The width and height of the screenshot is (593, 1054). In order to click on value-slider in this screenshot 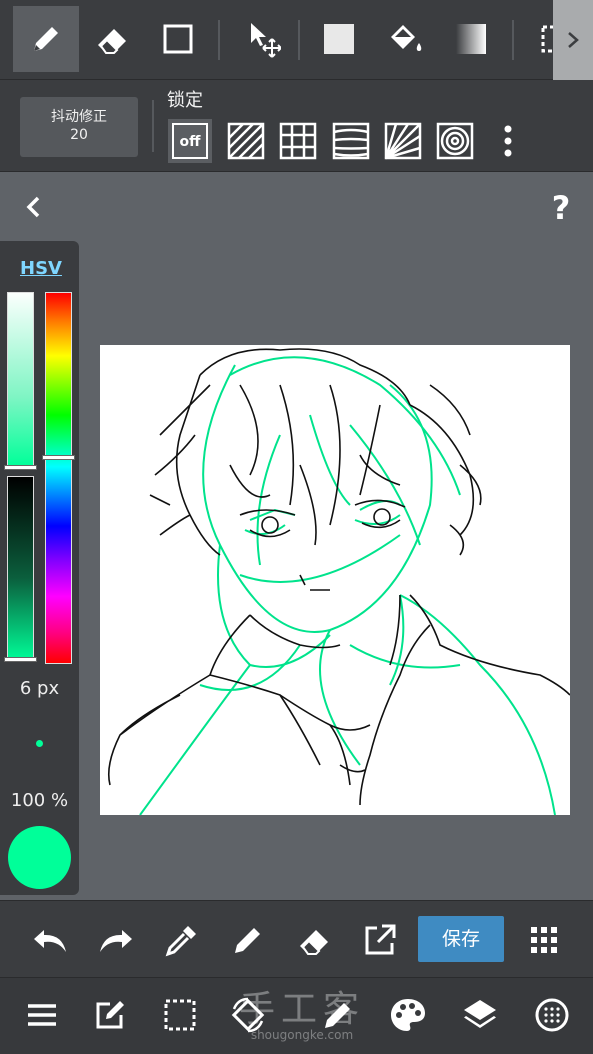, I will do `click(20, 569)`.